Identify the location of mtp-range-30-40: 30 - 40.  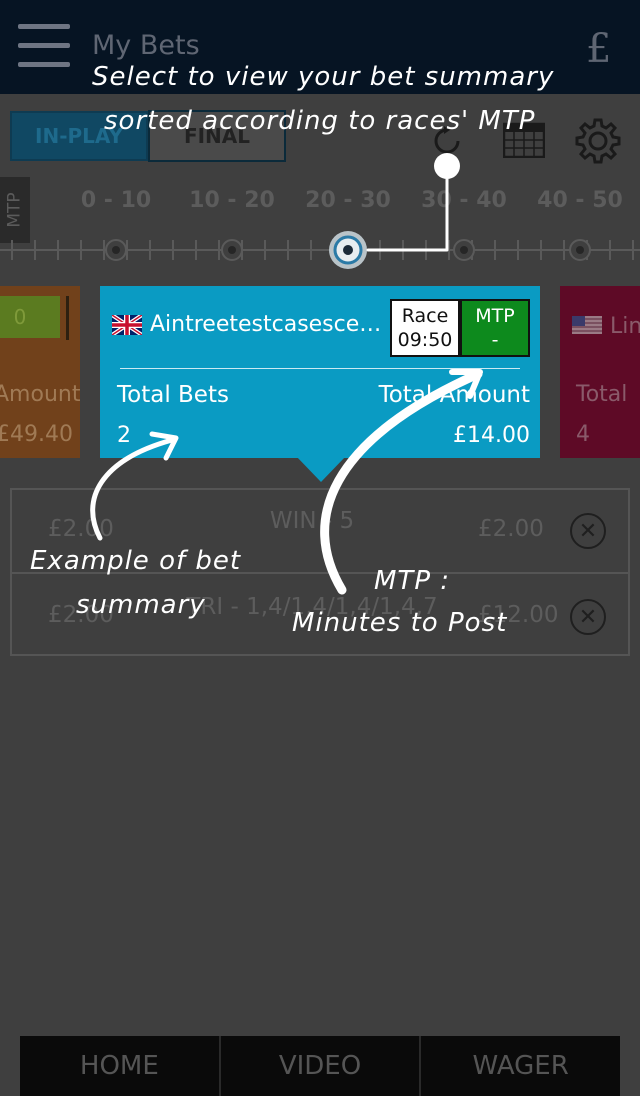
(464, 200).